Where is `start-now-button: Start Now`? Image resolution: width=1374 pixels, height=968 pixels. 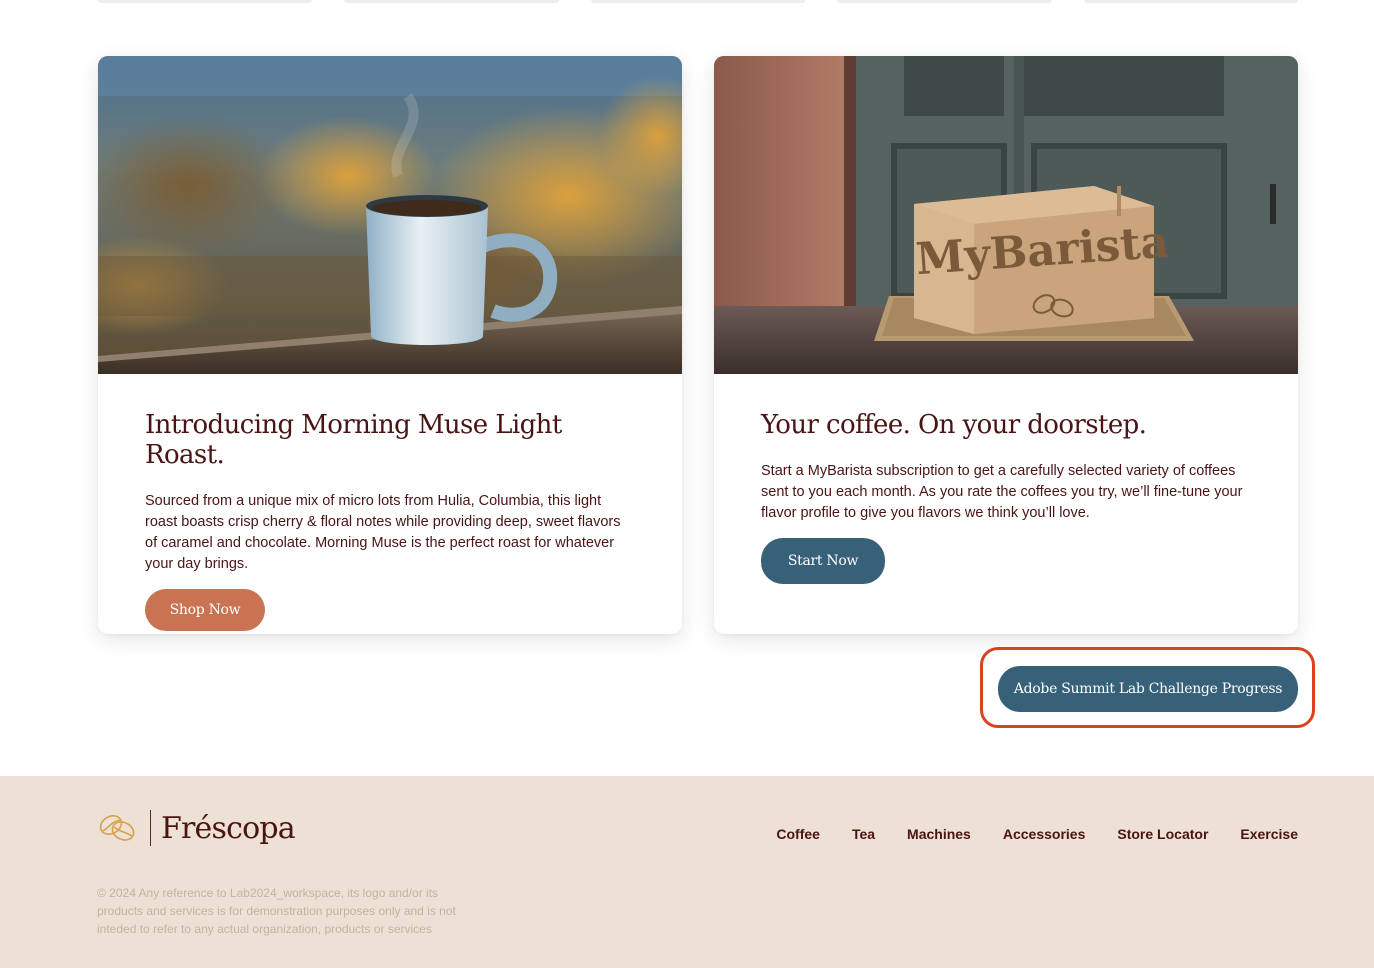 start-now-button: Start Now is located at coordinates (823, 561).